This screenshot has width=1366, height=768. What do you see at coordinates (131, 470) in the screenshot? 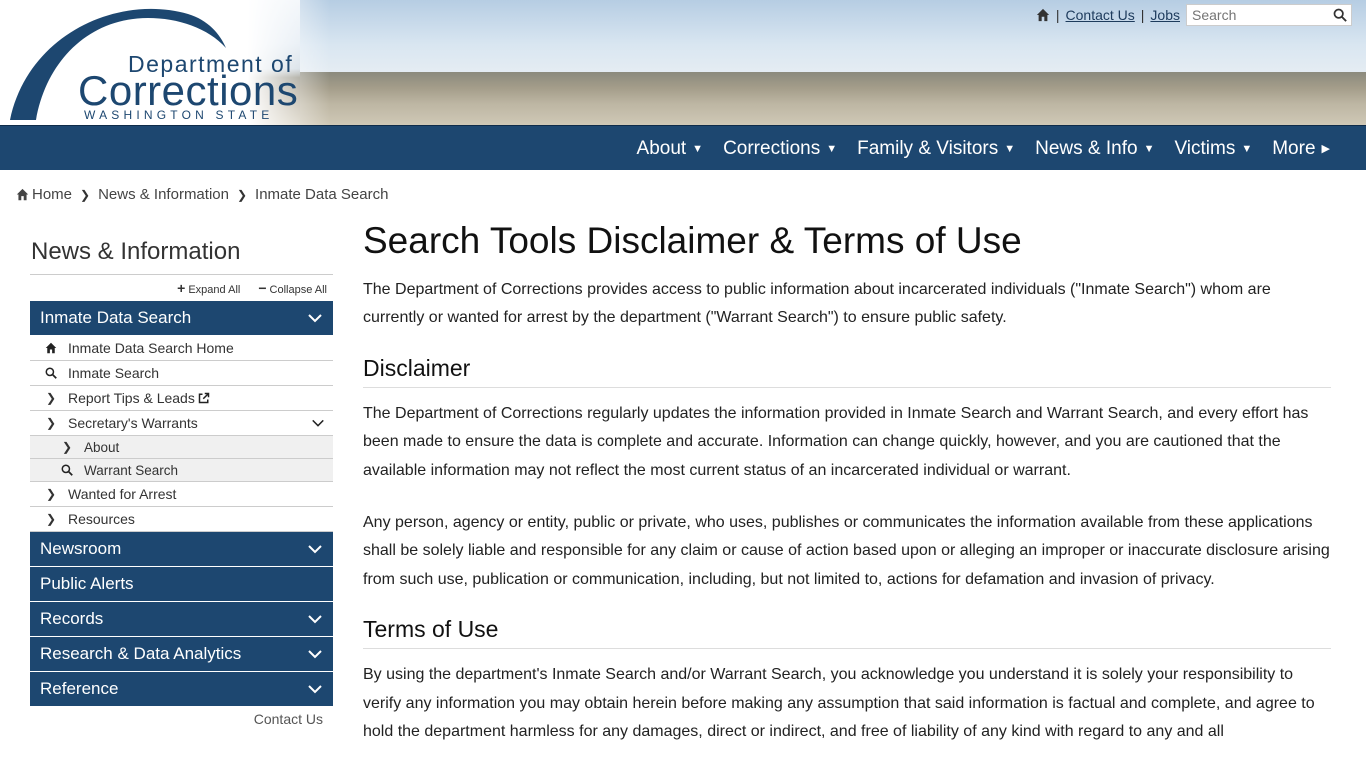
I see `sidebar-item-label: Warrant Search` at bounding box center [131, 470].